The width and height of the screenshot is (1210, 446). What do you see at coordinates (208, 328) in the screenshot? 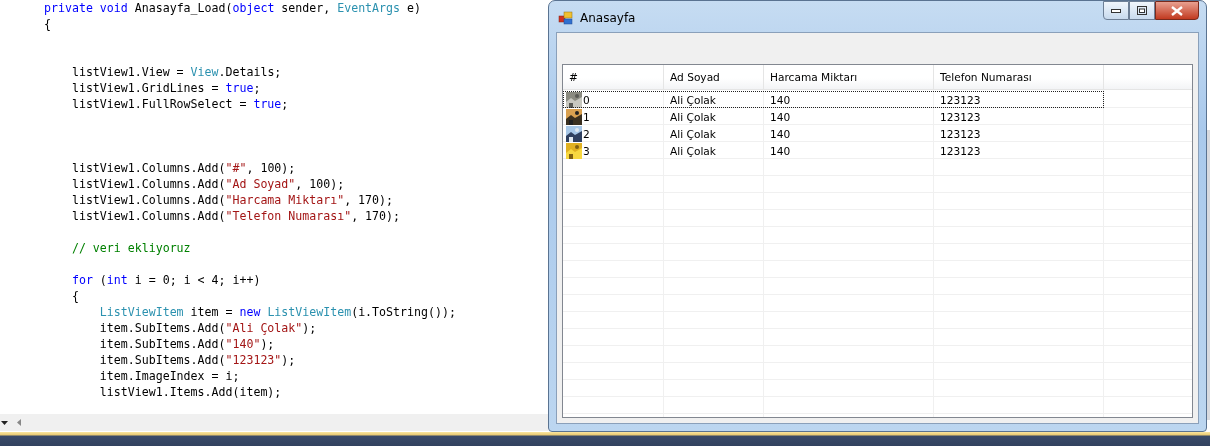
I see `code-line: item.SubItems.Add("Ali Çolak");` at bounding box center [208, 328].